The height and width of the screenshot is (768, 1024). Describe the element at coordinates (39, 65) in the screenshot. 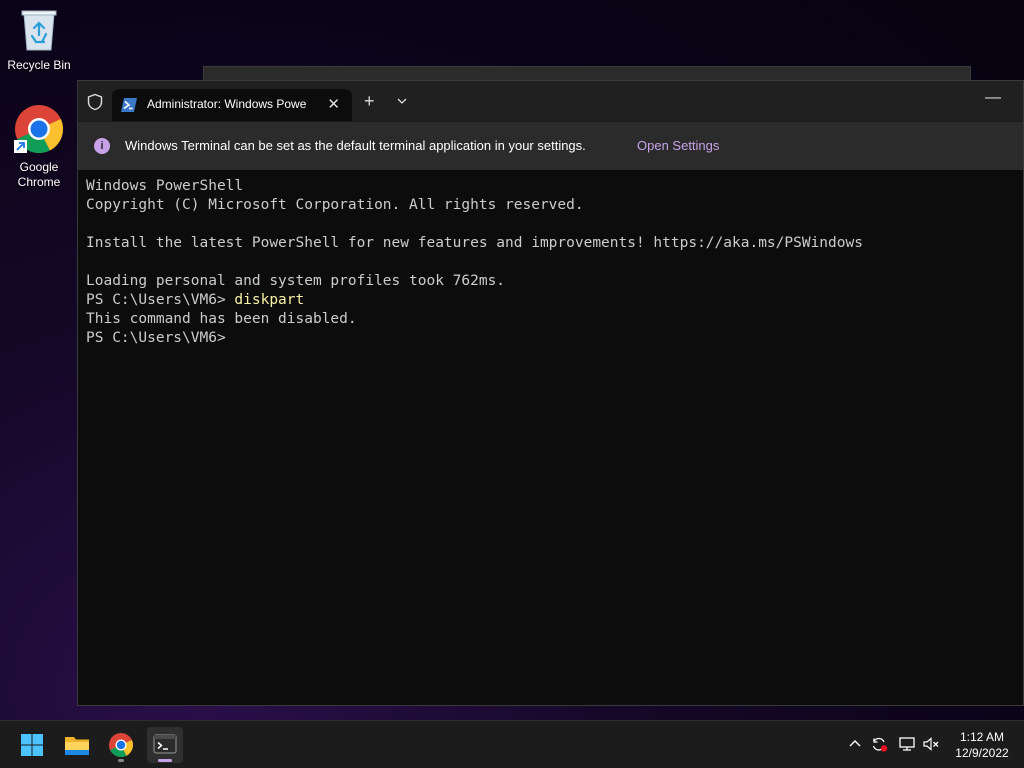

I see `desktop-icon-label: Recycle Bin` at that location.